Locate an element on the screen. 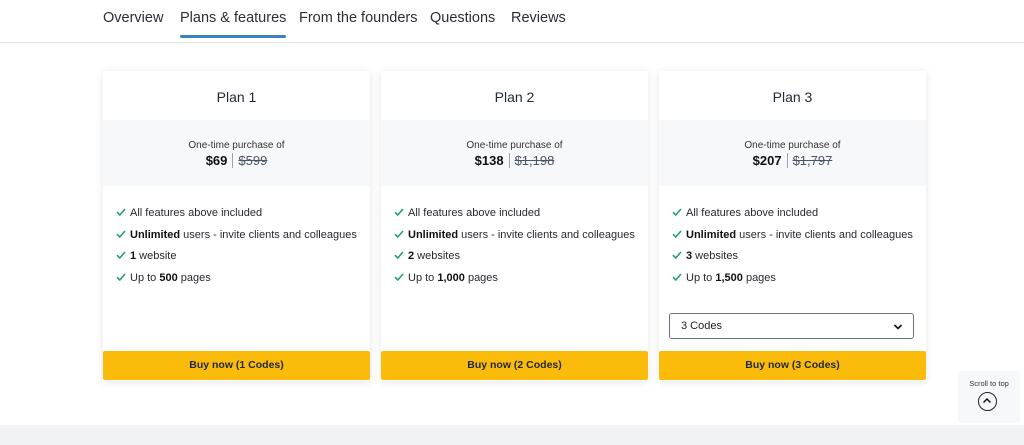 This screenshot has width=1024, height=445. deal-price: $138 is located at coordinates (489, 160).